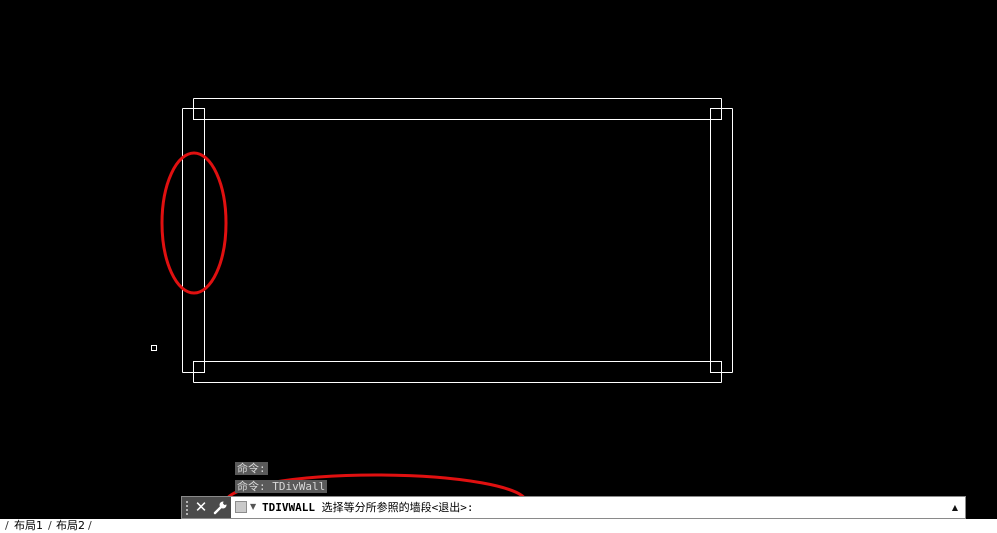 The image size is (997, 533). I want to click on annotation-ellipse-left-wall, so click(194, 223).